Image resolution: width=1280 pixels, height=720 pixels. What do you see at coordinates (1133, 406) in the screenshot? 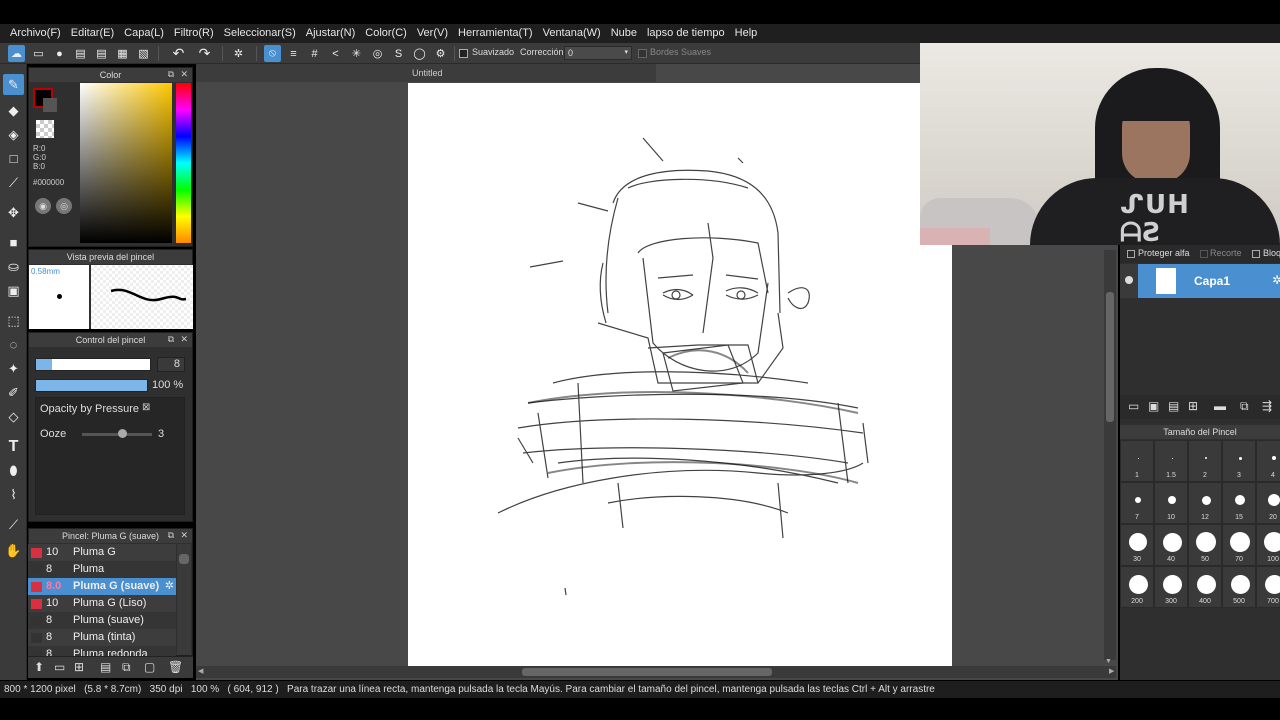
I see `new-layer-icon: ▭` at bounding box center [1133, 406].